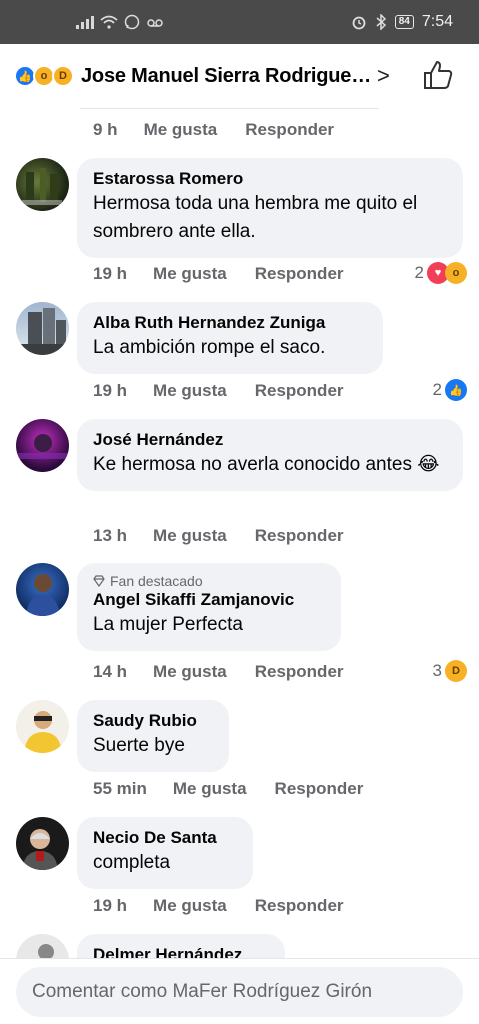 The width and height of the screenshot is (479, 1024). I want to click on chevron-right-icon: >, so click(383, 76).